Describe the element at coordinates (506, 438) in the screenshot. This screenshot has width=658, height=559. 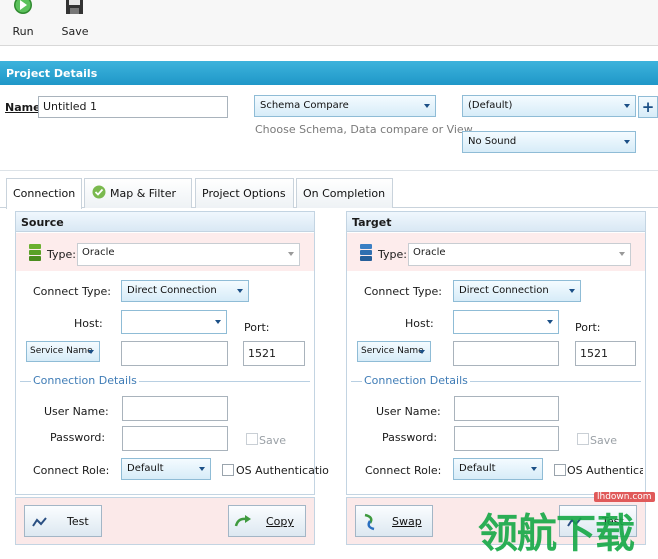
I see `target-password-input` at that location.